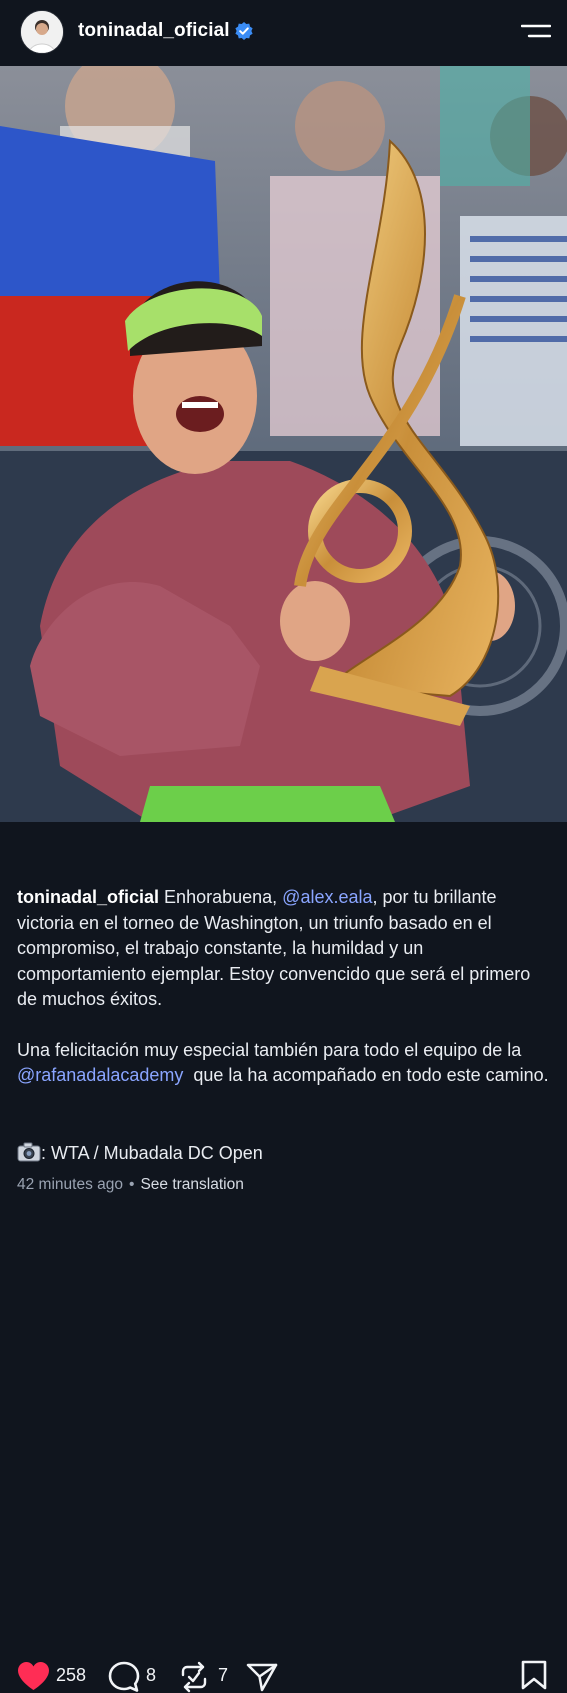 The height and width of the screenshot is (1693, 567). Describe the element at coordinates (100, 1075) in the screenshot. I see `mention-link: @rafanadalacademy` at that location.